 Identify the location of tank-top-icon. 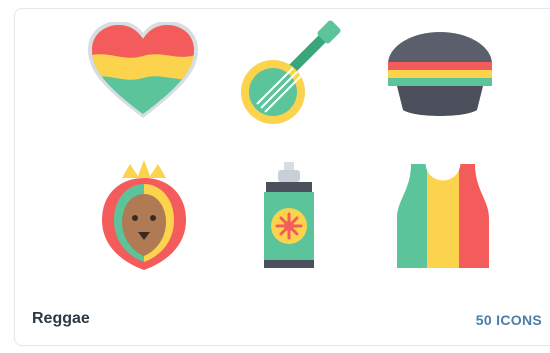
(443, 215).